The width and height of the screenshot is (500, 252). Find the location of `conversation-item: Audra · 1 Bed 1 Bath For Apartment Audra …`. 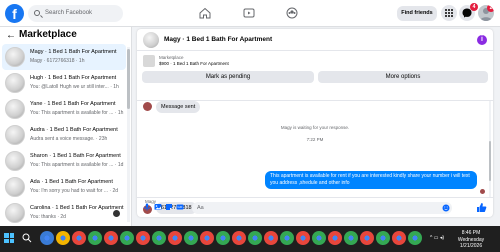

conversation-item: Audra · 1 Bed 1 Bath For Apartment Audra … is located at coordinates (64, 135).